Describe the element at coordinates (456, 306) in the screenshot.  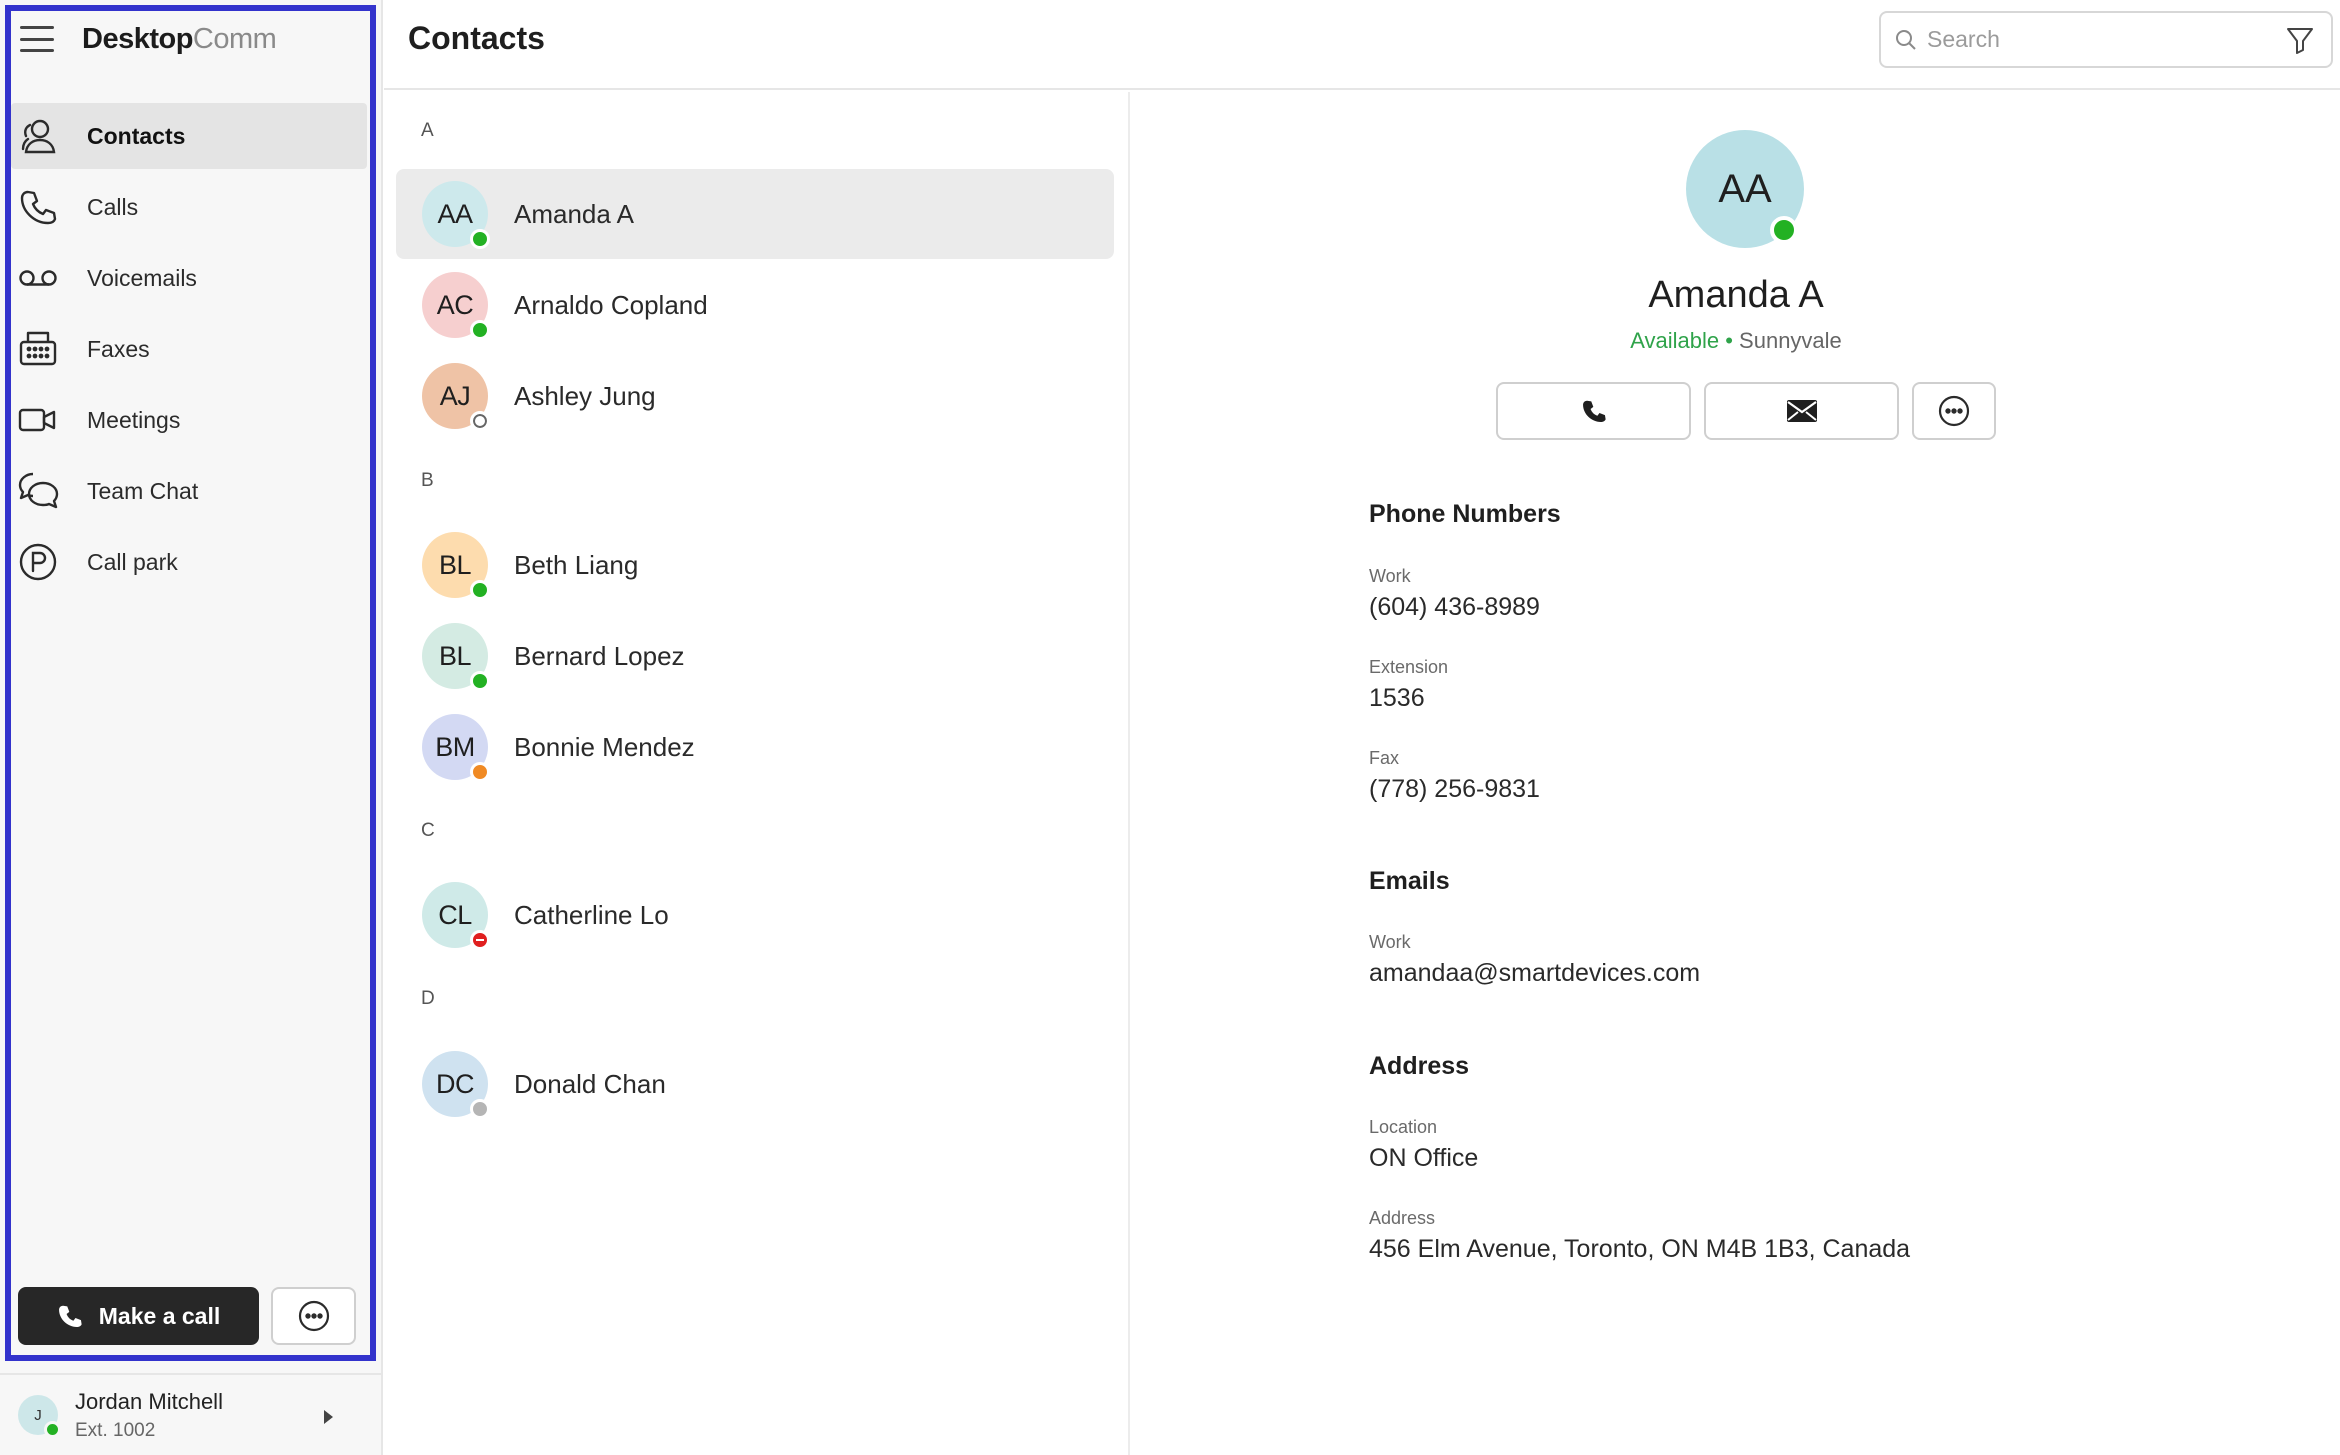
I see `avatar: AC` at that location.